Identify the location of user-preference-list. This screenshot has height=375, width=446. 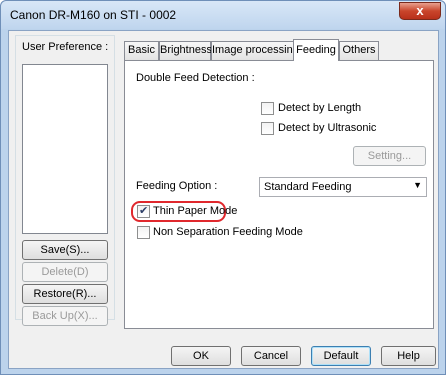
(65, 149).